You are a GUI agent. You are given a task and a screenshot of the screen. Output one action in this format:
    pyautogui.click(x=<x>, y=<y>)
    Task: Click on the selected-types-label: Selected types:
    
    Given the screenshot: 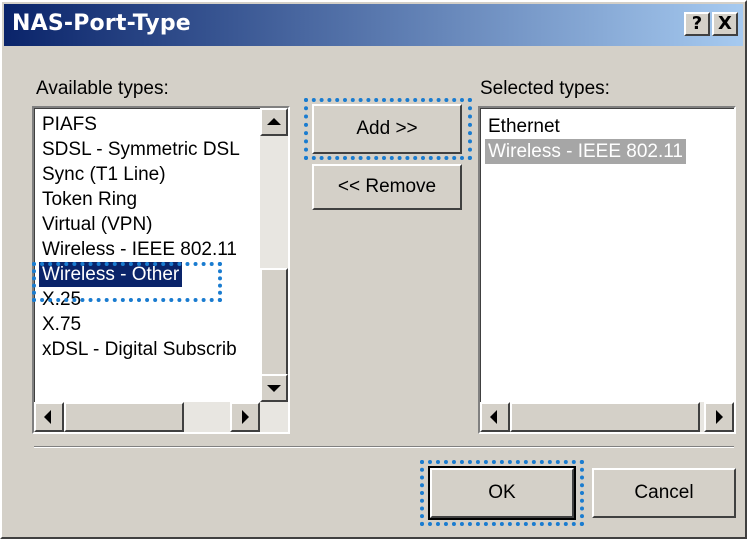 What is the action you would take?
    pyautogui.click(x=545, y=88)
    